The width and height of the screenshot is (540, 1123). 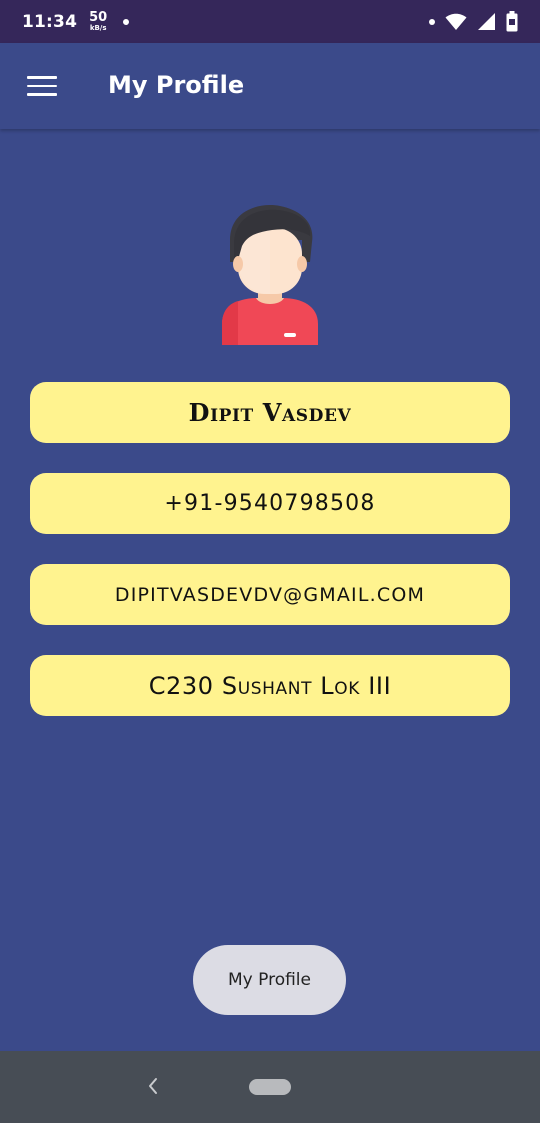 I want to click on battery-icon, so click(x=512, y=21).